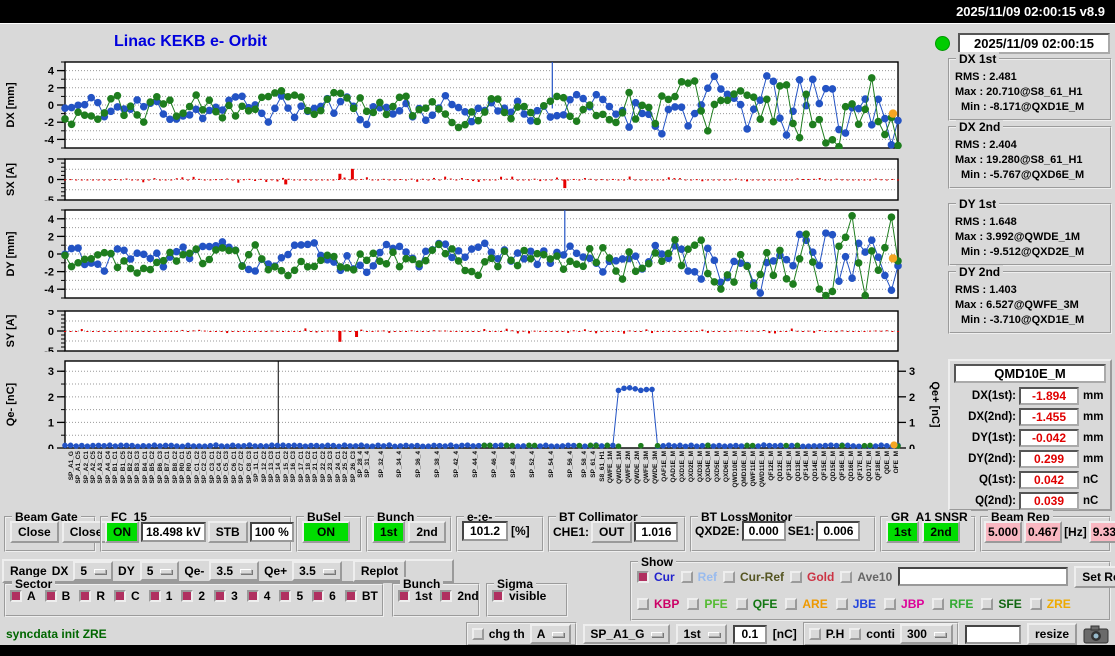  What do you see at coordinates (1030, 373) in the screenshot?
I see `monitor-bpm-name: QMD10E_M` at bounding box center [1030, 373].